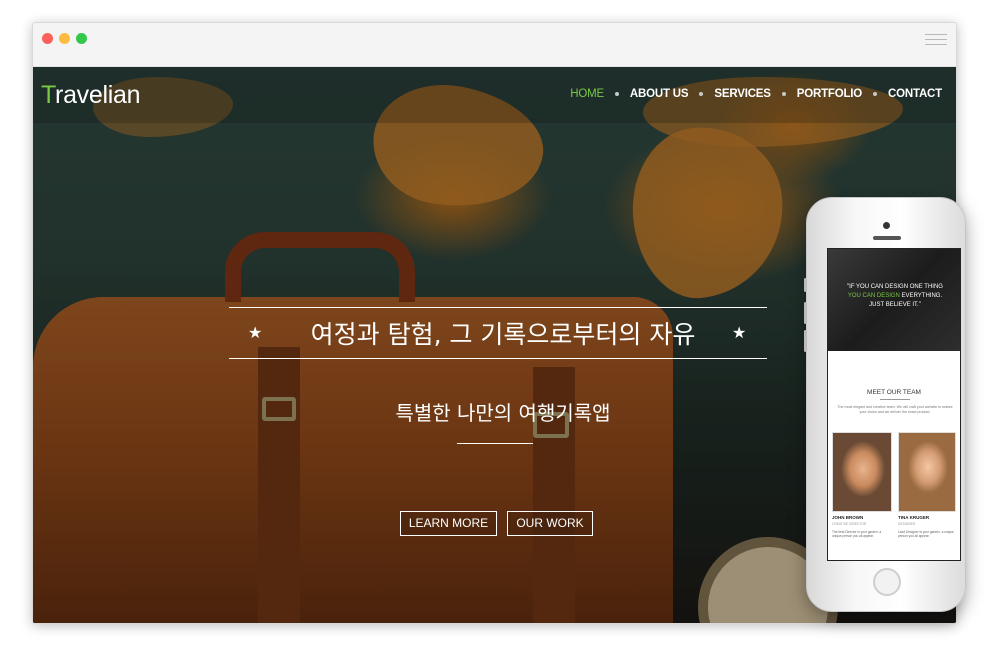 This screenshot has width=1000, height=645. I want to click on hero-title: 여정과 탐험, 그 기록으로부터의 자유, so click(503, 334).